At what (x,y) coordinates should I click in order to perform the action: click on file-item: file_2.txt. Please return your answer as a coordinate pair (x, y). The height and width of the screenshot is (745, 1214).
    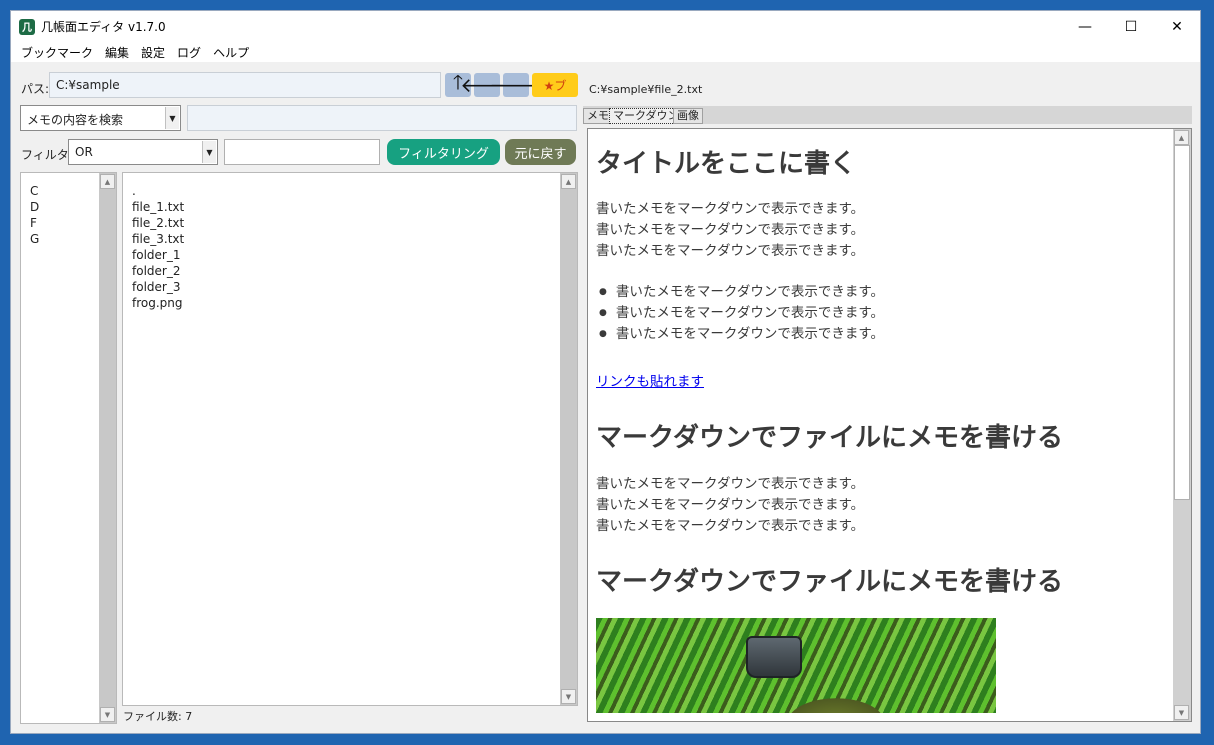
    Looking at the image, I should click on (158, 223).